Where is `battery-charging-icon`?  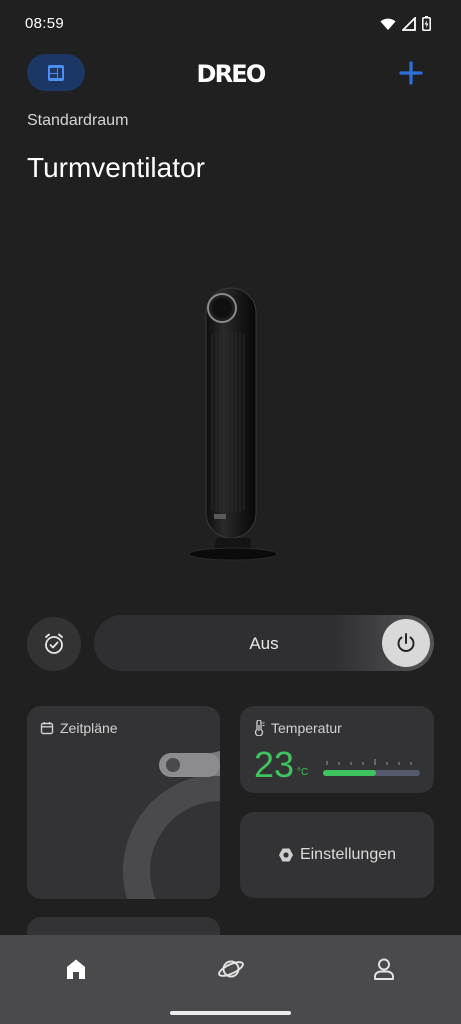
battery-charging-icon is located at coordinates (426, 23).